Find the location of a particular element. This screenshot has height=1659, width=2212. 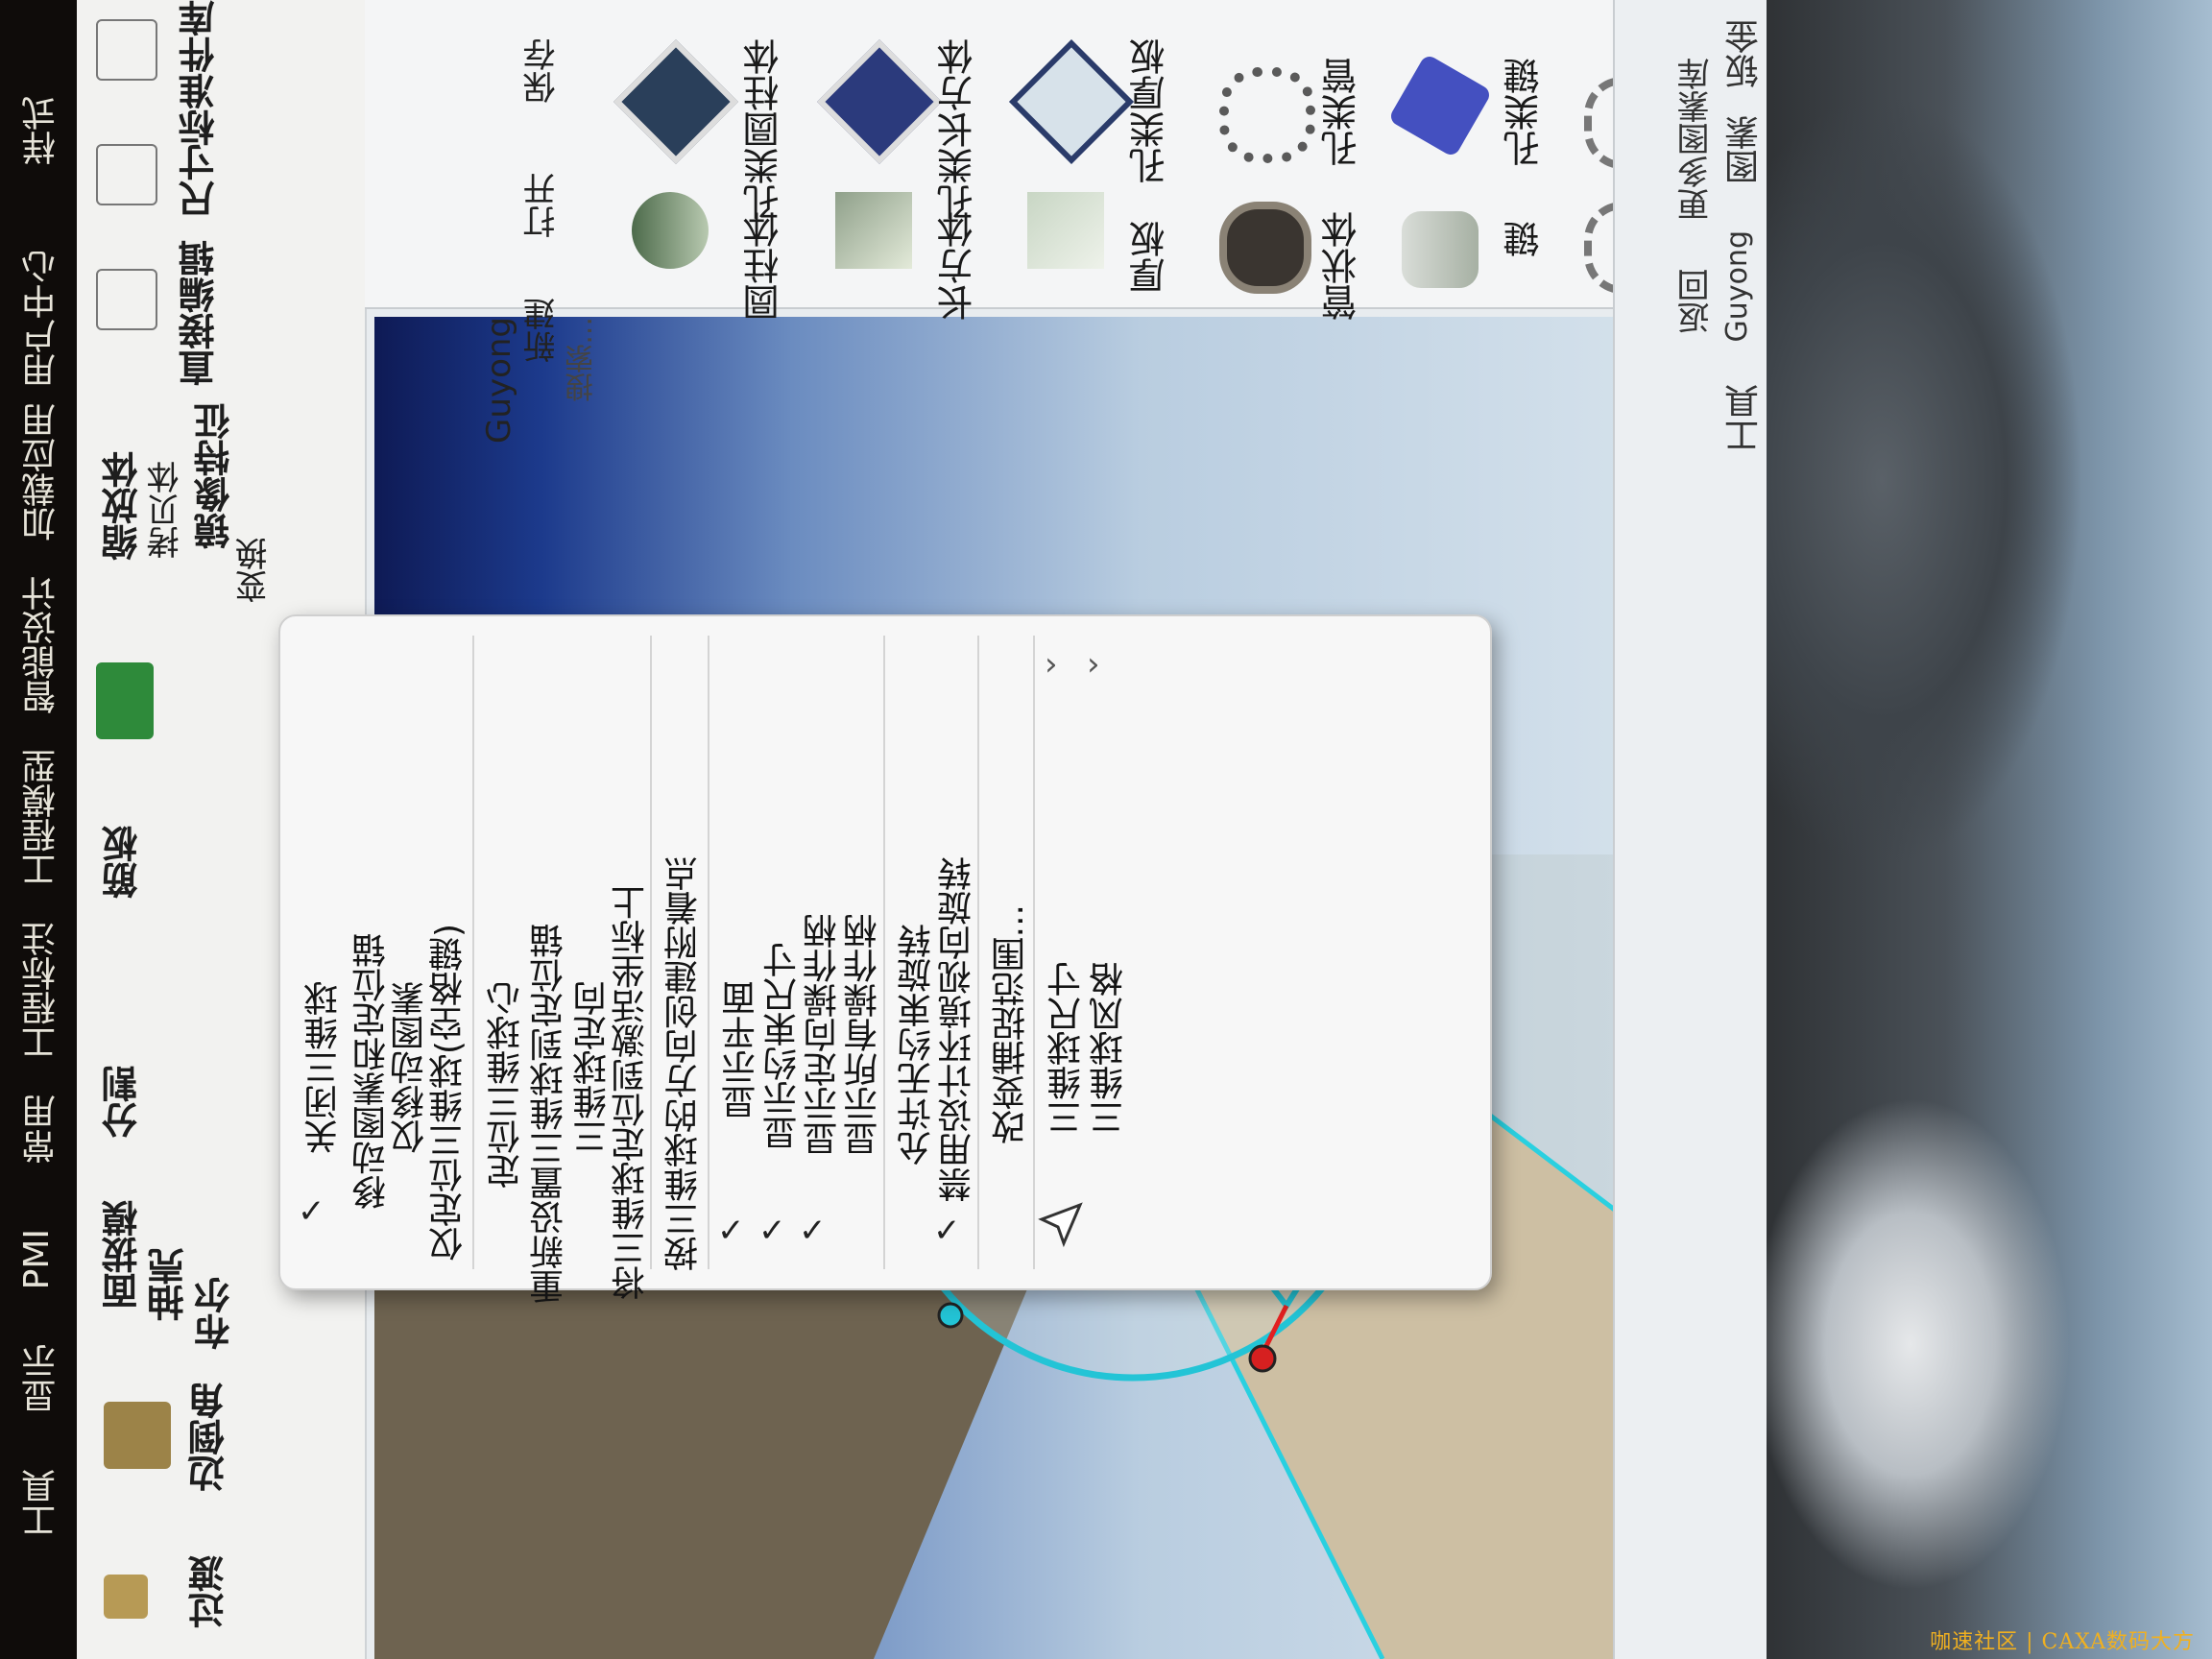

split-button: 分割 is located at coordinates (123, 1102).